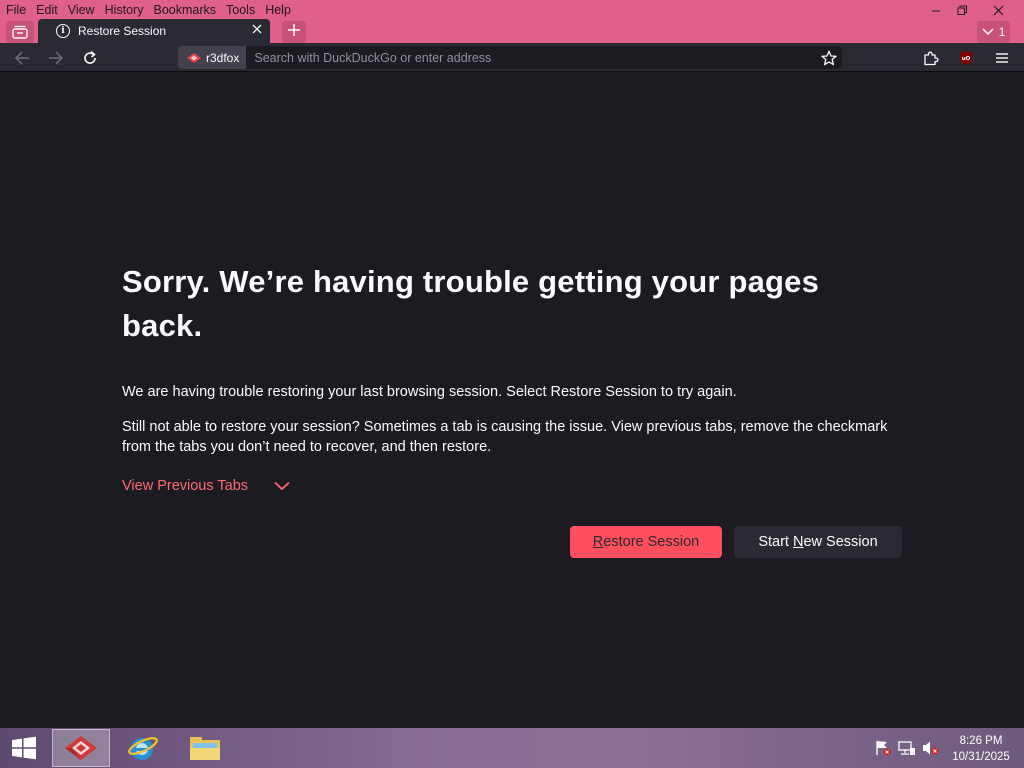 The height and width of the screenshot is (768, 1024). What do you see at coordinates (651, 542) in the screenshot?
I see `restore-label: estore Session` at bounding box center [651, 542].